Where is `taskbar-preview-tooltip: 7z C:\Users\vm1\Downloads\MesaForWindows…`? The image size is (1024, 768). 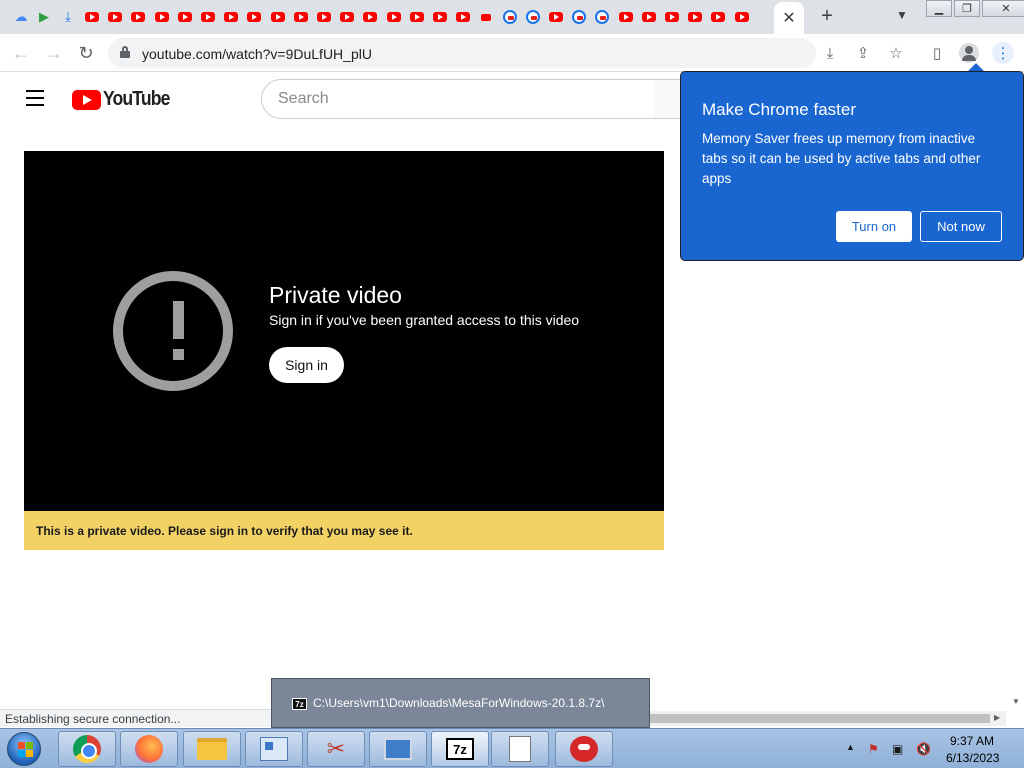
taskbar-preview-tooltip: 7z C:\Users\vm1\Downloads\MesaForWindows… is located at coordinates (460, 703).